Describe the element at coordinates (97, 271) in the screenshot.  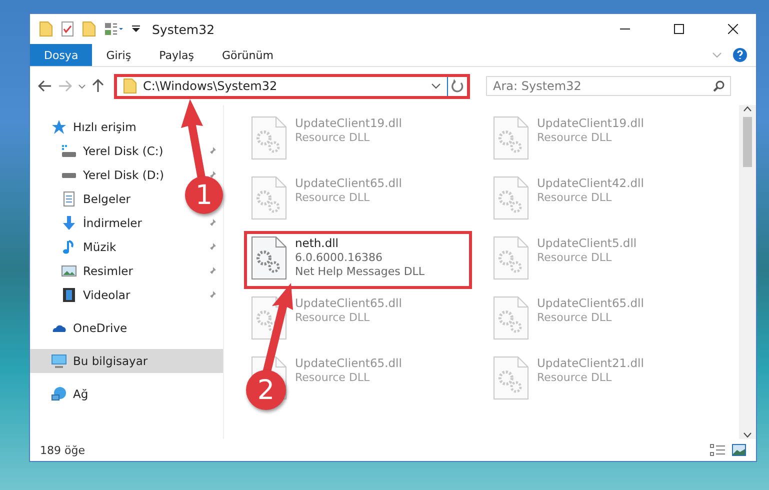
I see `navigation-item: Resimler` at that location.